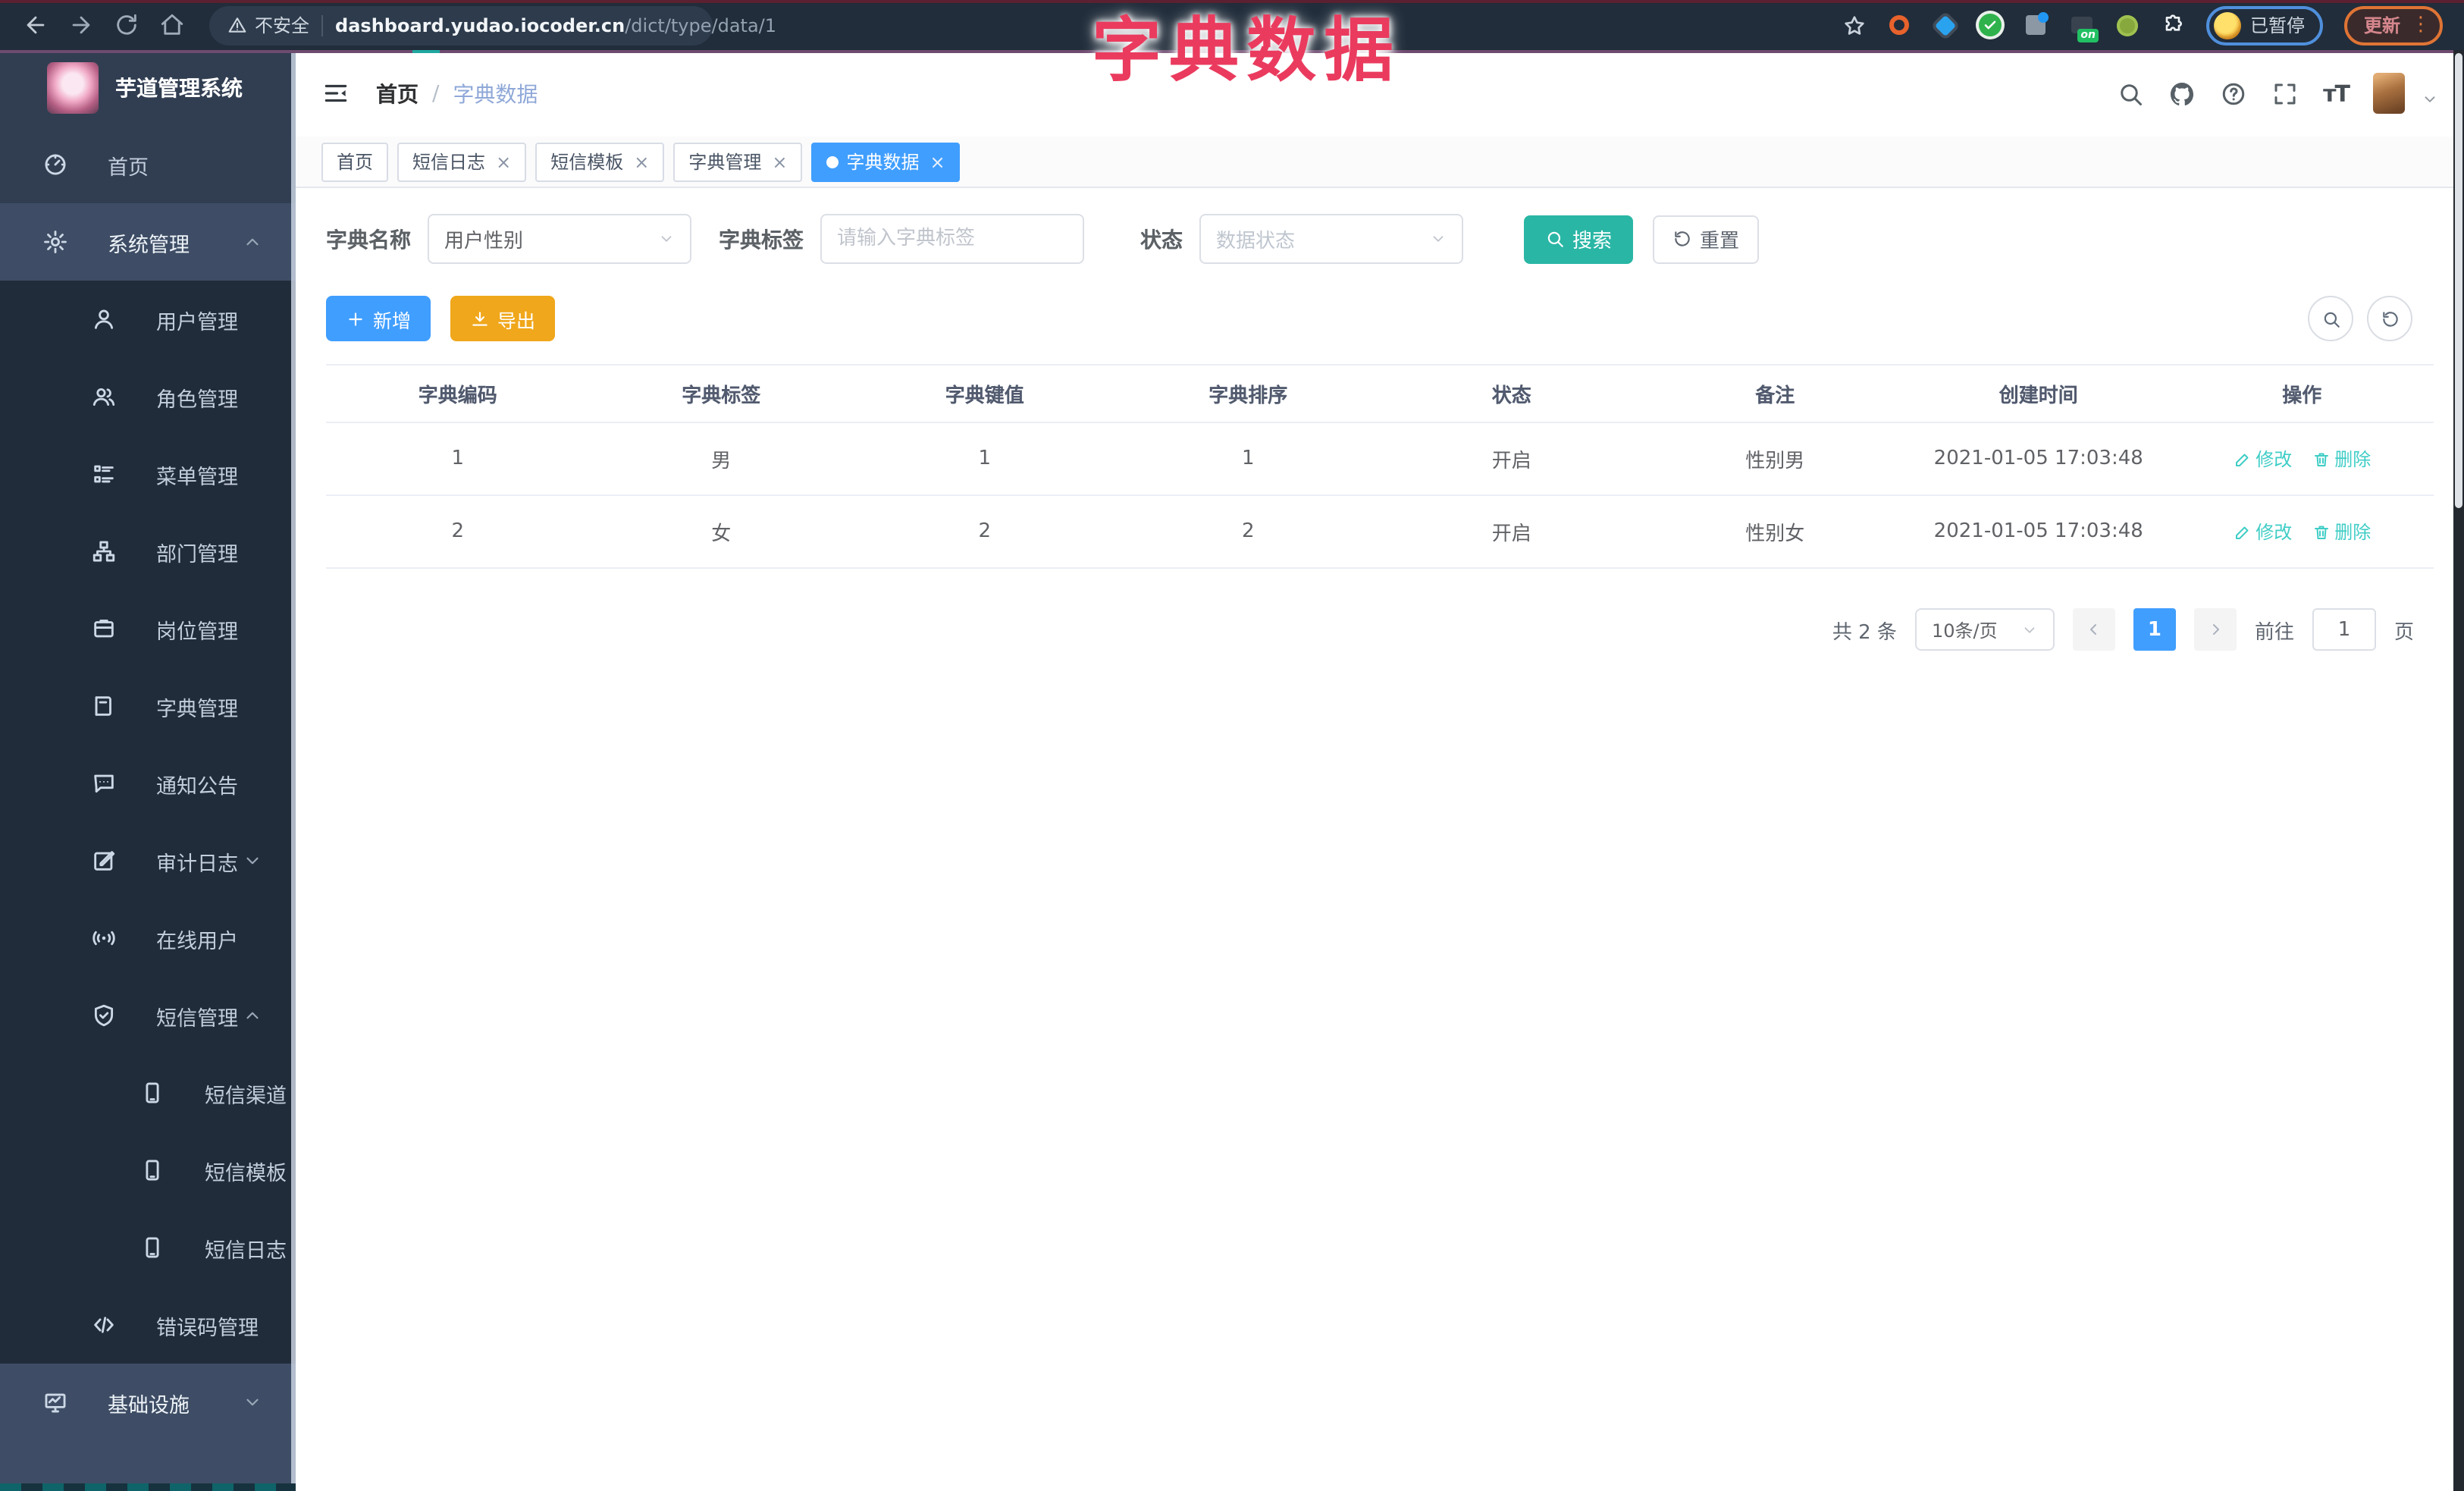 Image resolution: width=2464 pixels, height=1491 pixels. Describe the element at coordinates (148, 1093) in the screenshot. I see `sidebar-item-sms-channel: 短信渠道` at that location.